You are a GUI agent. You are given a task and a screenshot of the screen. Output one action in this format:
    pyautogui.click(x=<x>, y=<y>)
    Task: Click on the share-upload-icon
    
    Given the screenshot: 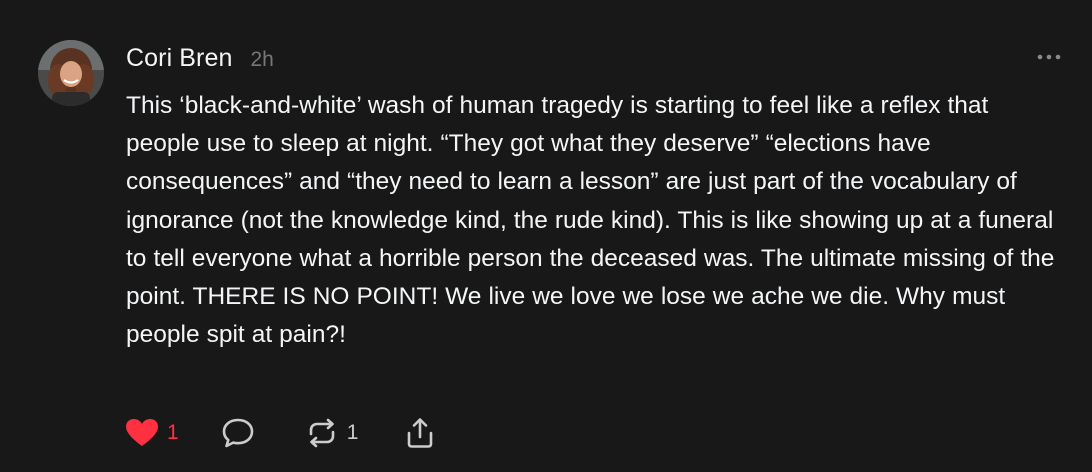 What is the action you would take?
    pyautogui.click(x=420, y=433)
    